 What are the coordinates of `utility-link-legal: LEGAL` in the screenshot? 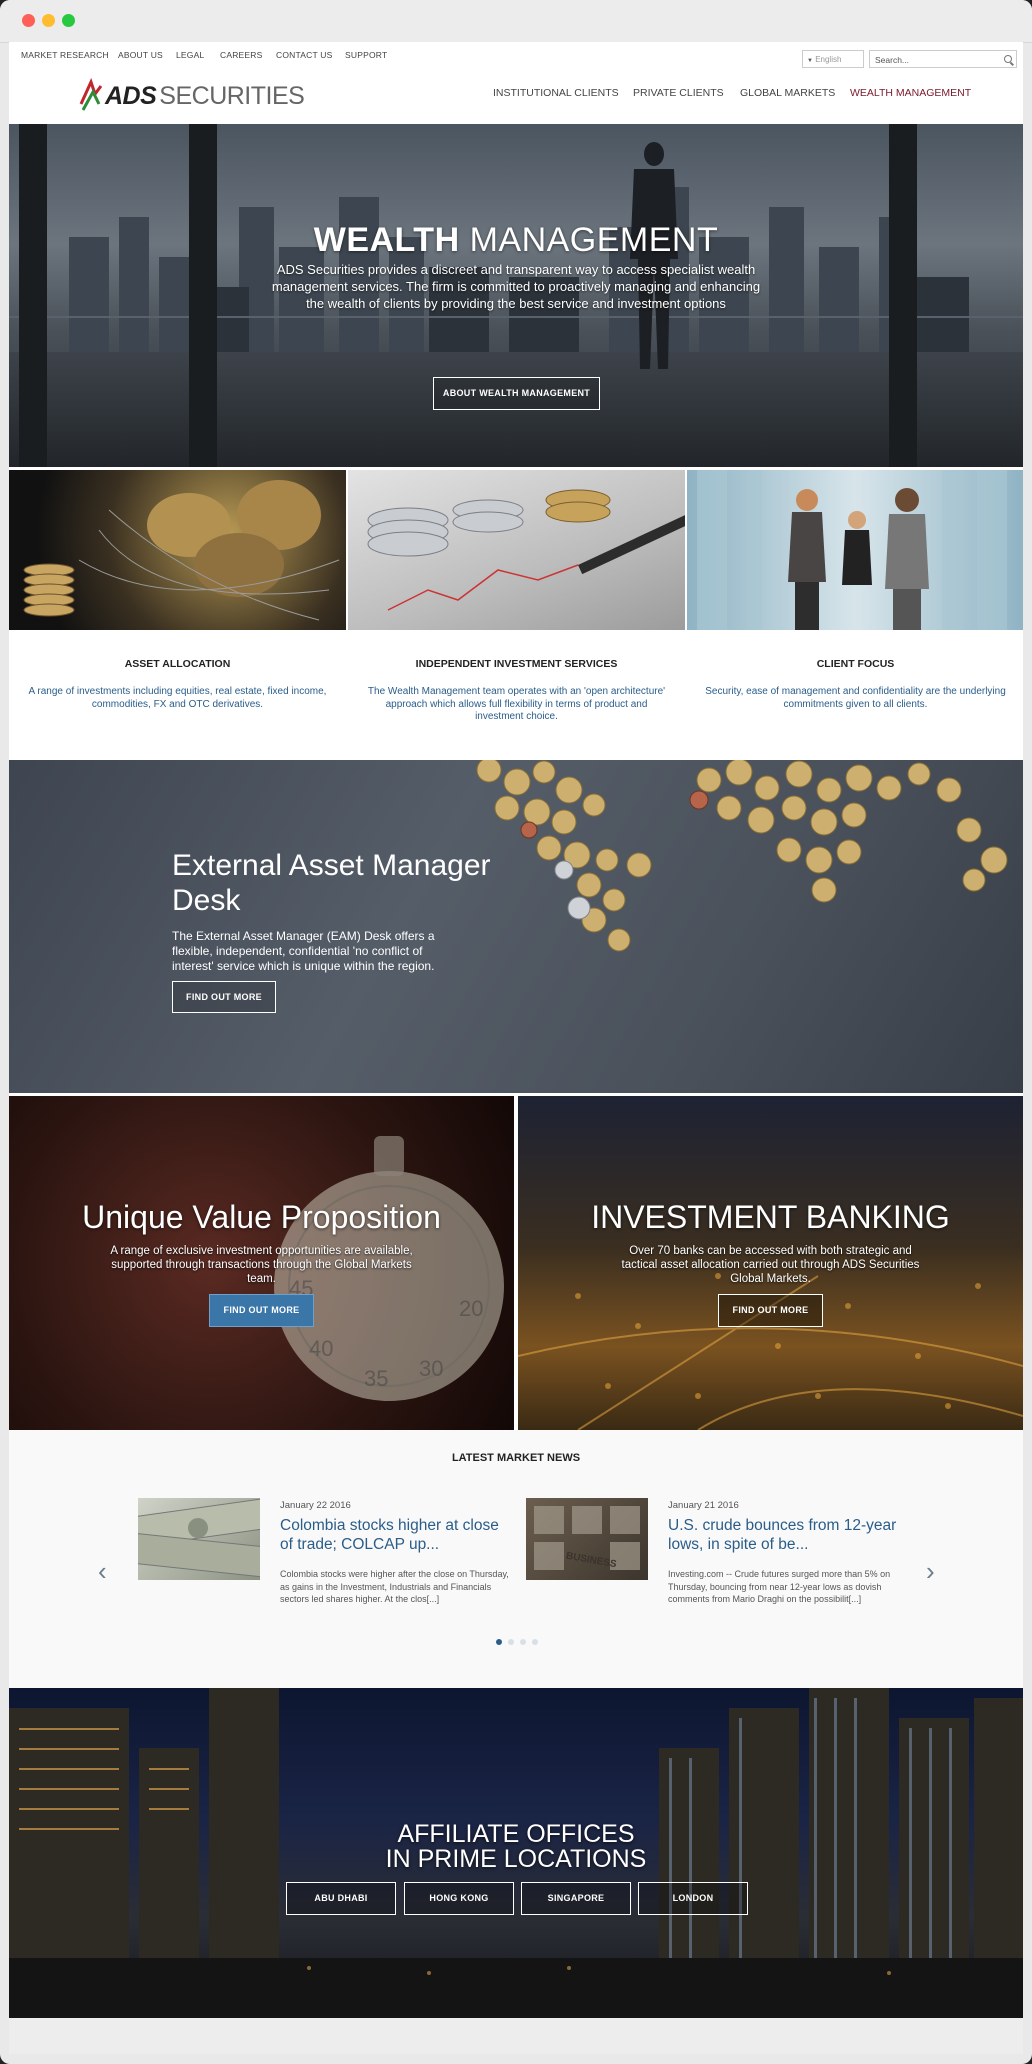 It's located at (190, 55).